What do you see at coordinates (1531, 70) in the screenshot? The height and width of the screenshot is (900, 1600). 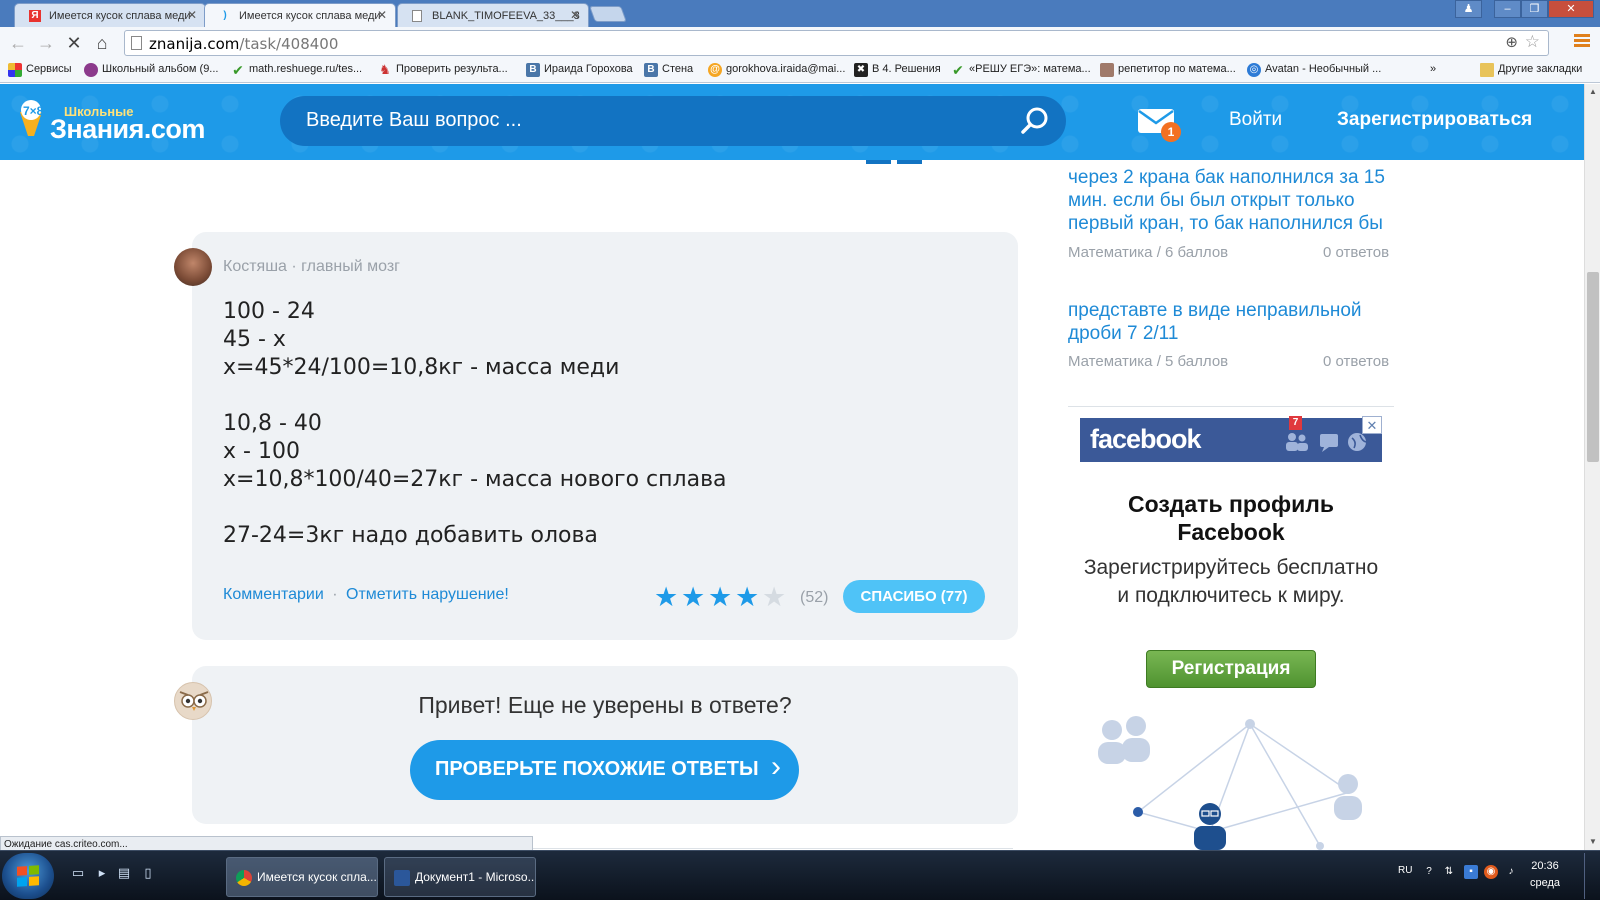 I see `bookmark-other-folder: Другие закладки` at bounding box center [1531, 70].